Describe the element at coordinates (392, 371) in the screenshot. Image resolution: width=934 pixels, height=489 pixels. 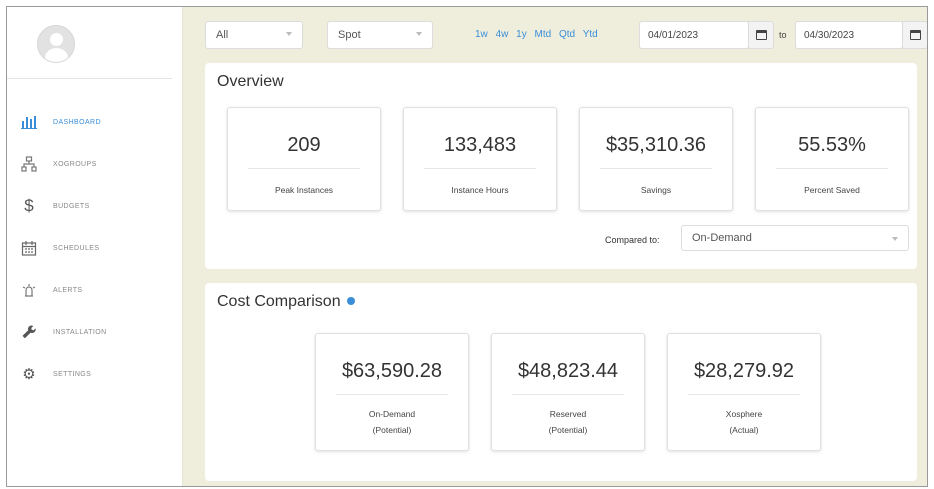
I see `card-value: $63,590.28` at that location.